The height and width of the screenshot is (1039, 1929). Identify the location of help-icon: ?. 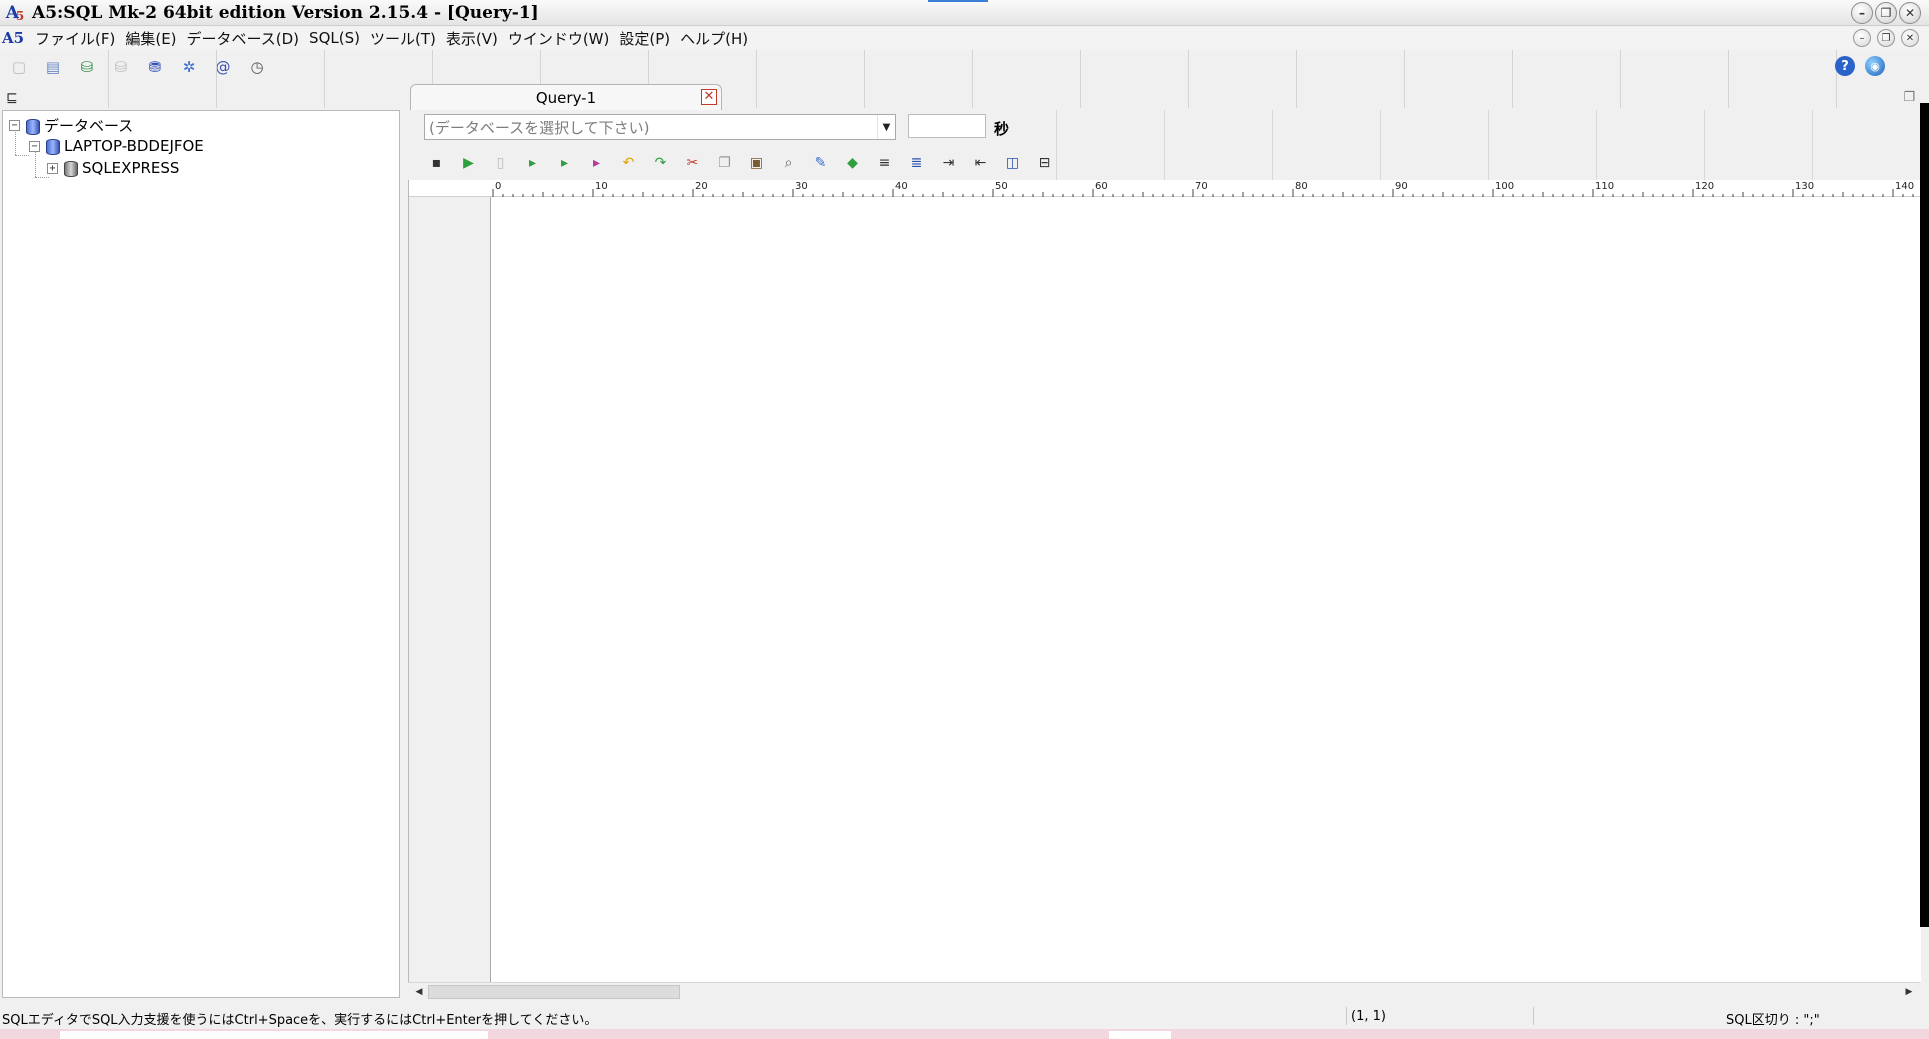
(1845, 66).